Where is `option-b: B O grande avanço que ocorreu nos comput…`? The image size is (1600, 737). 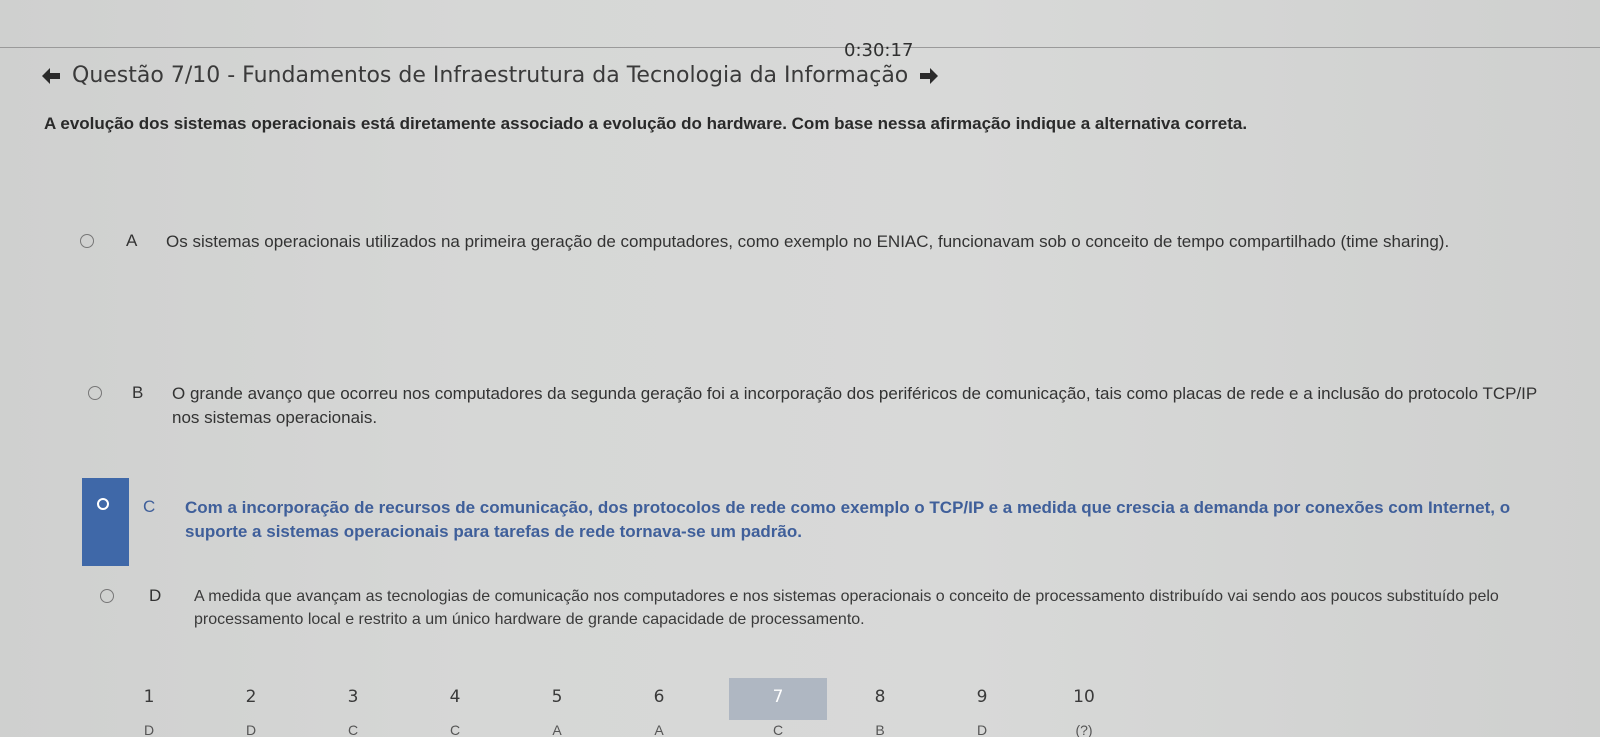 option-b: B O grande avanço que ocorreu nos comput… is located at coordinates (825, 406).